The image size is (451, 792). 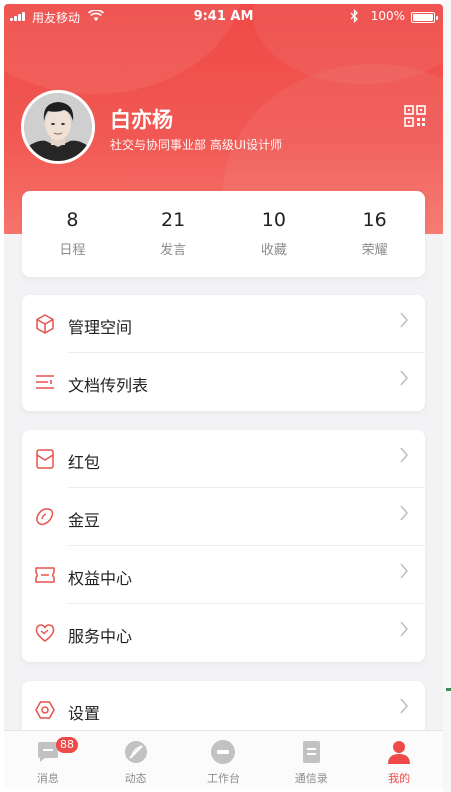 What do you see at coordinates (84, 520) in the screenshot?
I see `menu-item-label: 金豆` at bounding box center [84, 520].